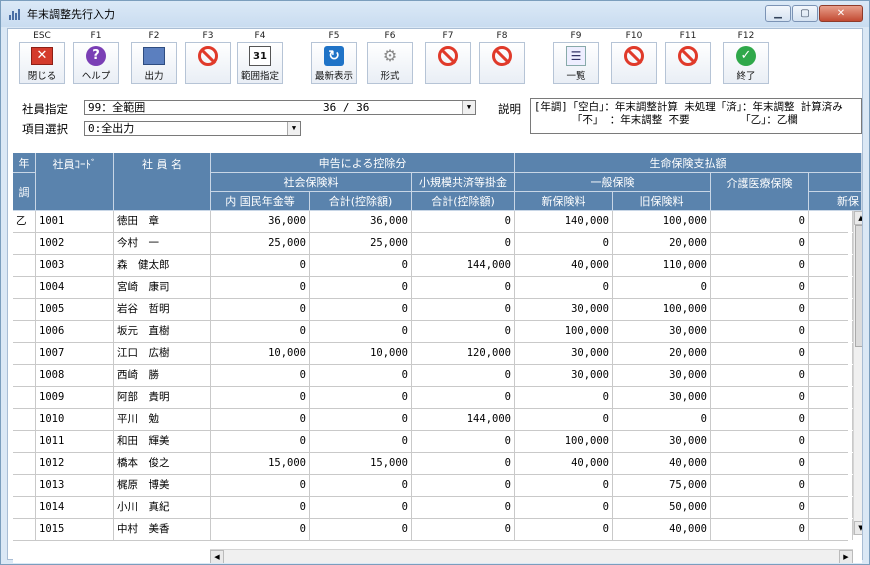 This screenshot has height=565, width=870. I want to click on close-window-button: ✕, so click(841, 13).